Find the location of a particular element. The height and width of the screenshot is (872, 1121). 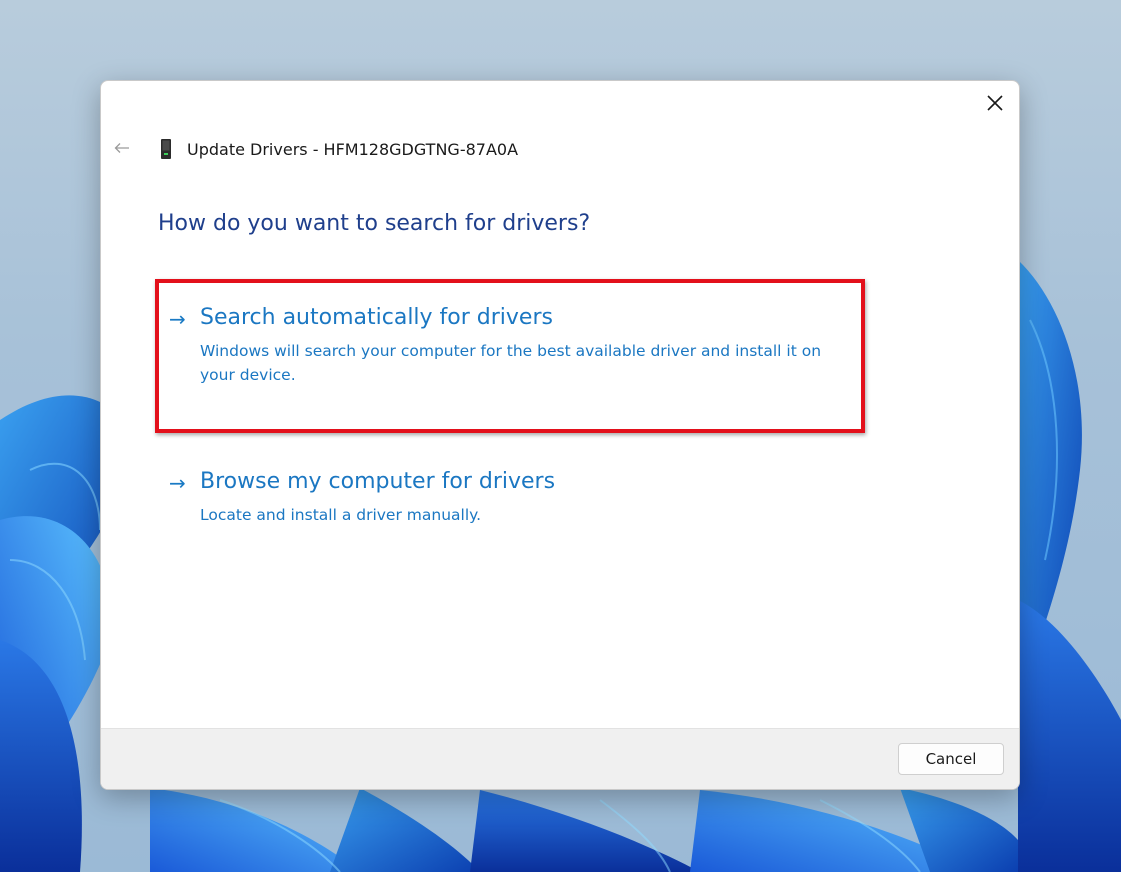

storage-device-icon is located at coordinates (166, 149).